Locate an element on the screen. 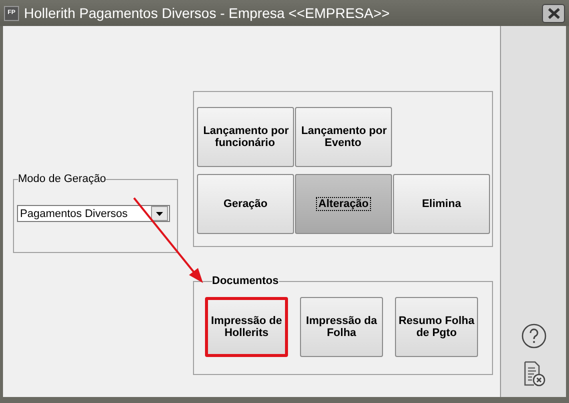 The width and height of the screenshot is (569, 403). action-button: Geração is located at coordinates (245, 204).